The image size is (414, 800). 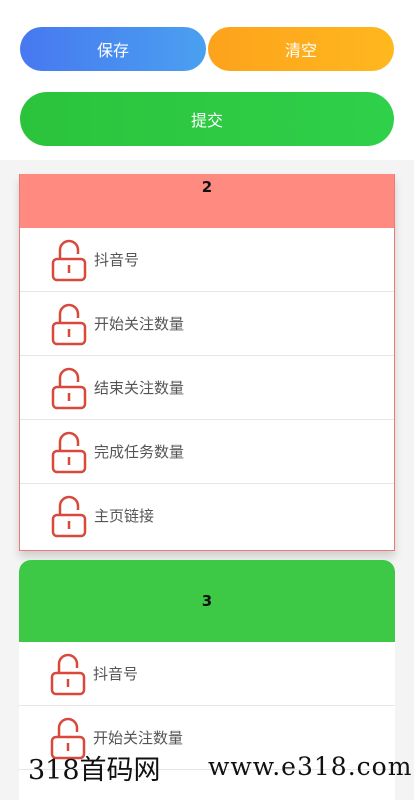 I want to click on field-row-completed-task-count: 完成任务数量, so click(x=207, y=452).